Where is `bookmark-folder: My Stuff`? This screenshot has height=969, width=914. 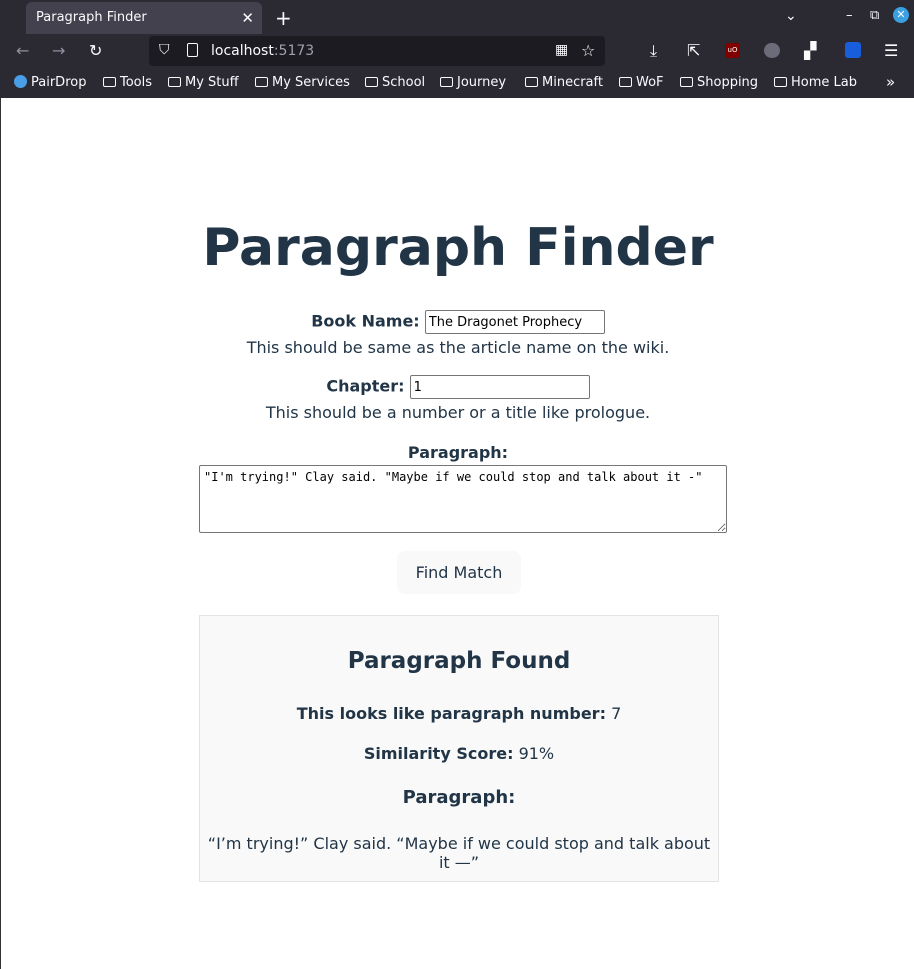
bookmark-folder: My Stuff is located at coordinates (203, 82).